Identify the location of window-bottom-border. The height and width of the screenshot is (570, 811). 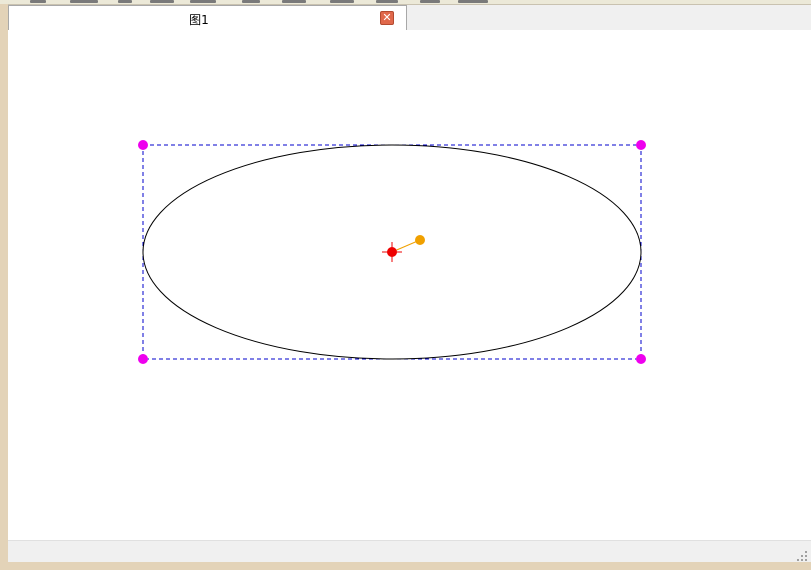
(405, 566).